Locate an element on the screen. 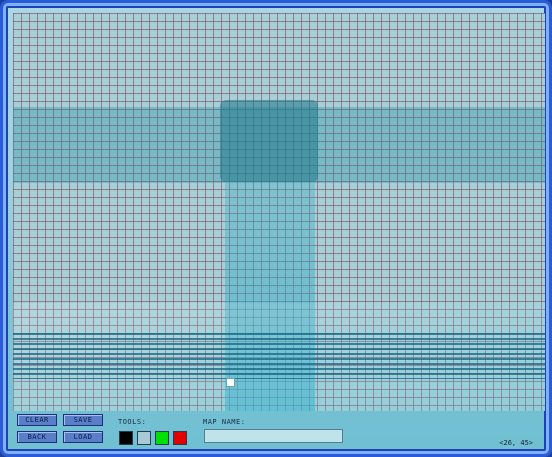 The image size is (552, 457). red-tile-swatch is located at coordinates (180, 438).